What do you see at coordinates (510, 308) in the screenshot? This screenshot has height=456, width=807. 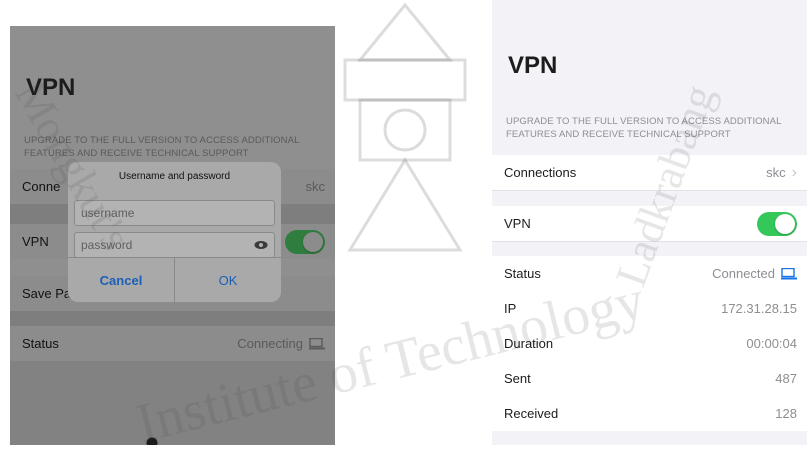 I see `ip-label: IP` at bounding box center [510, 308].